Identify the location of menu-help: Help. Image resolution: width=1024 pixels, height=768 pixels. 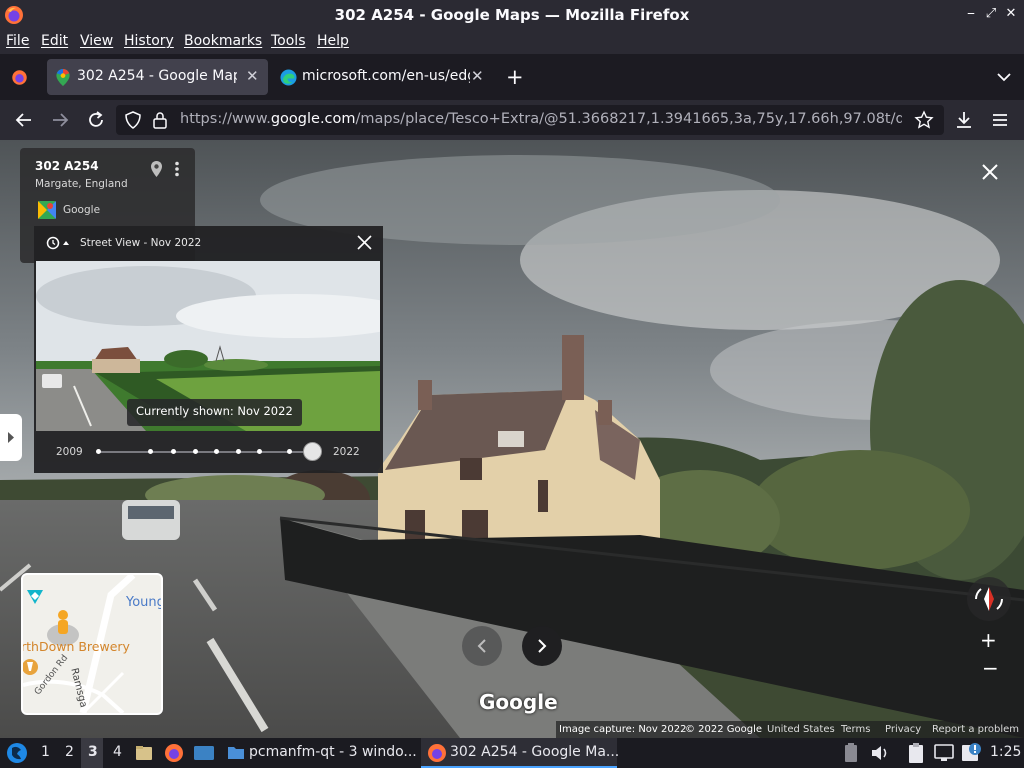
(333, 41).